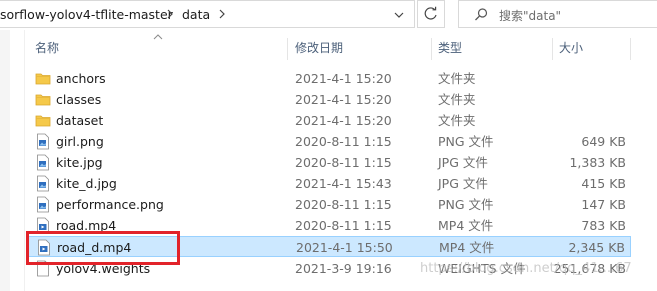 The width and height of the screenshot is (657, 291). I want to click on search-box: 搜索"data", so click(557, 14).